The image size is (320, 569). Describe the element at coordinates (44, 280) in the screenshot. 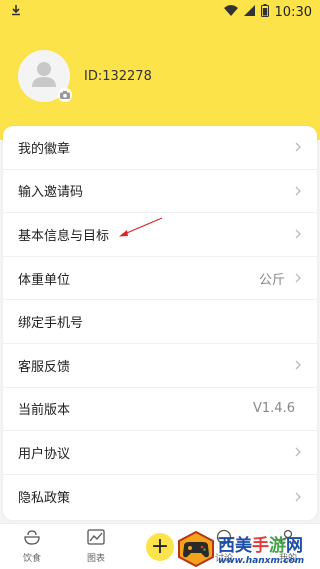

I see `menu-item-label: 体重单位` at that location.